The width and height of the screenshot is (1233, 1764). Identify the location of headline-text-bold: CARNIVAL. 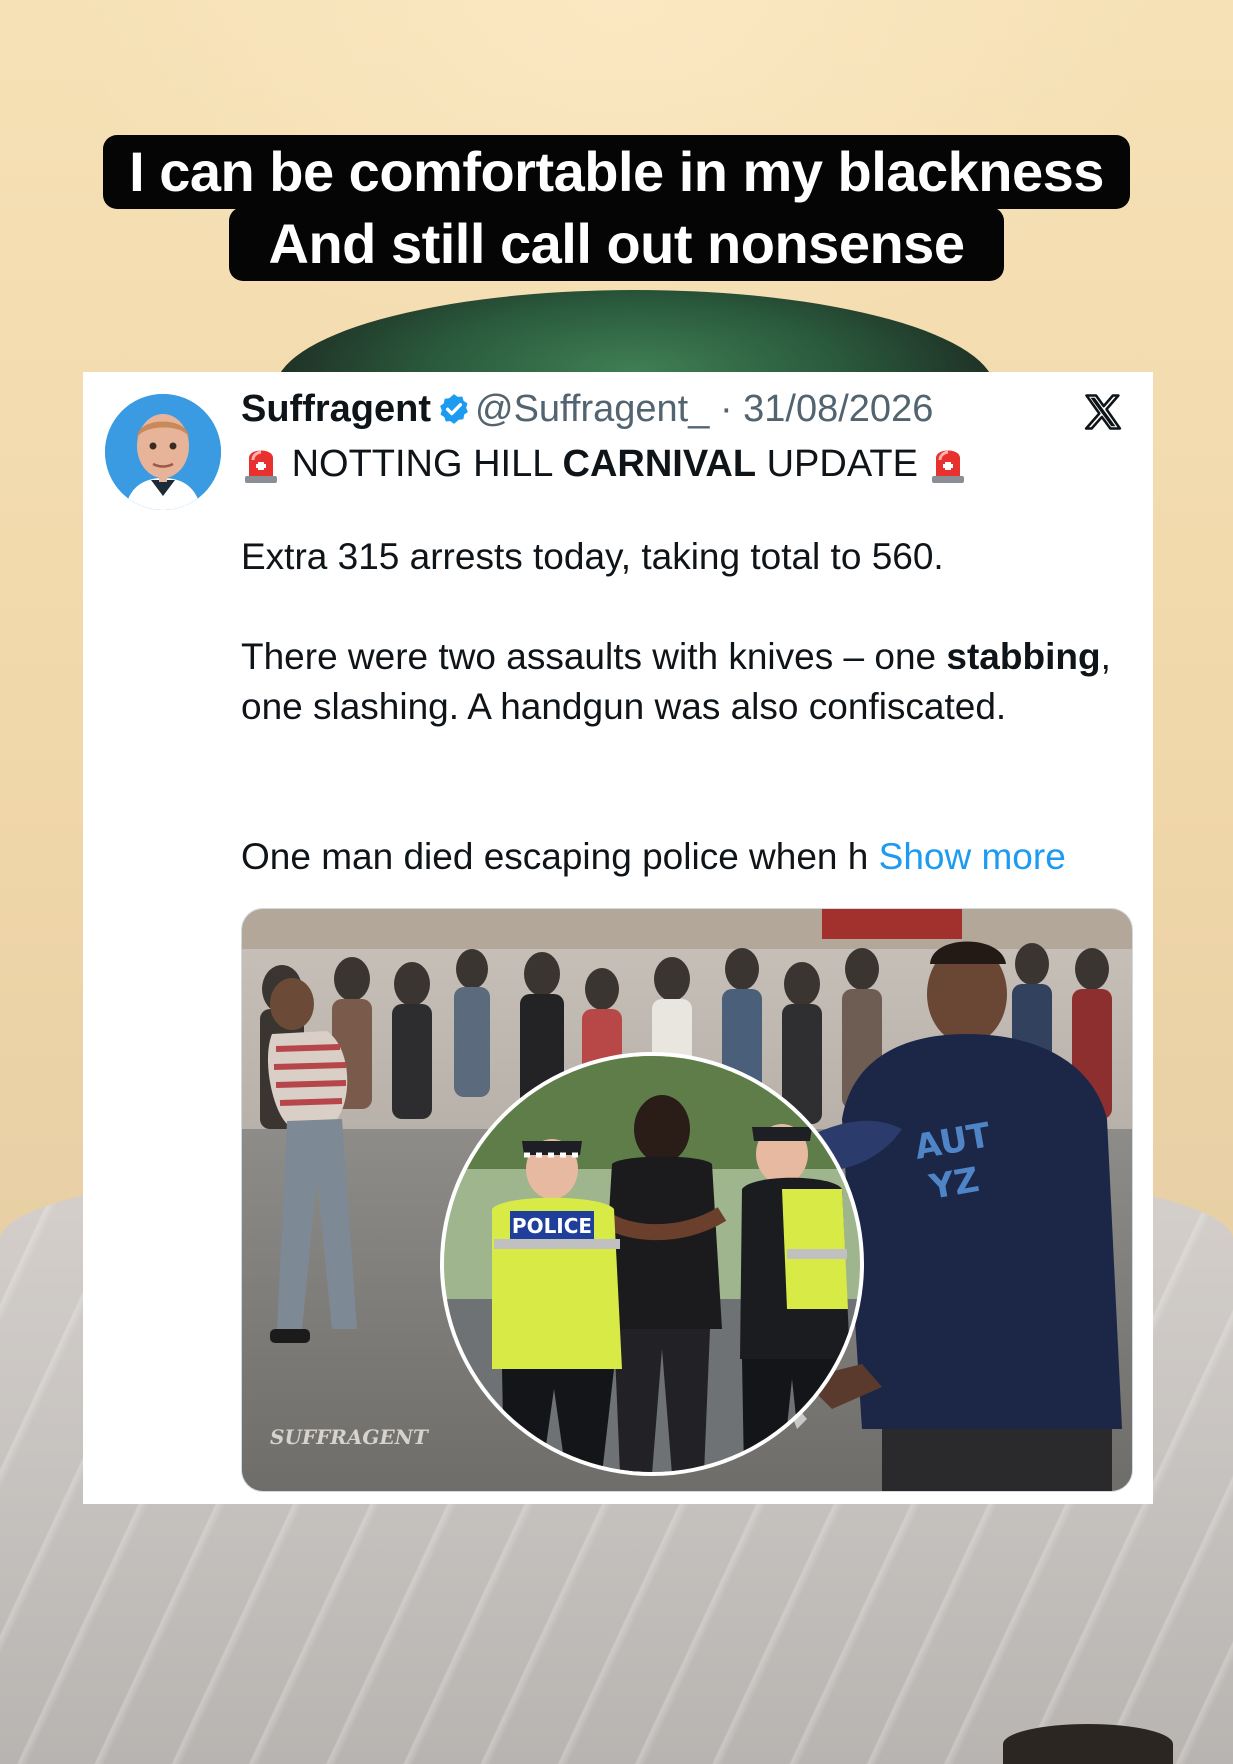
(659, 464).